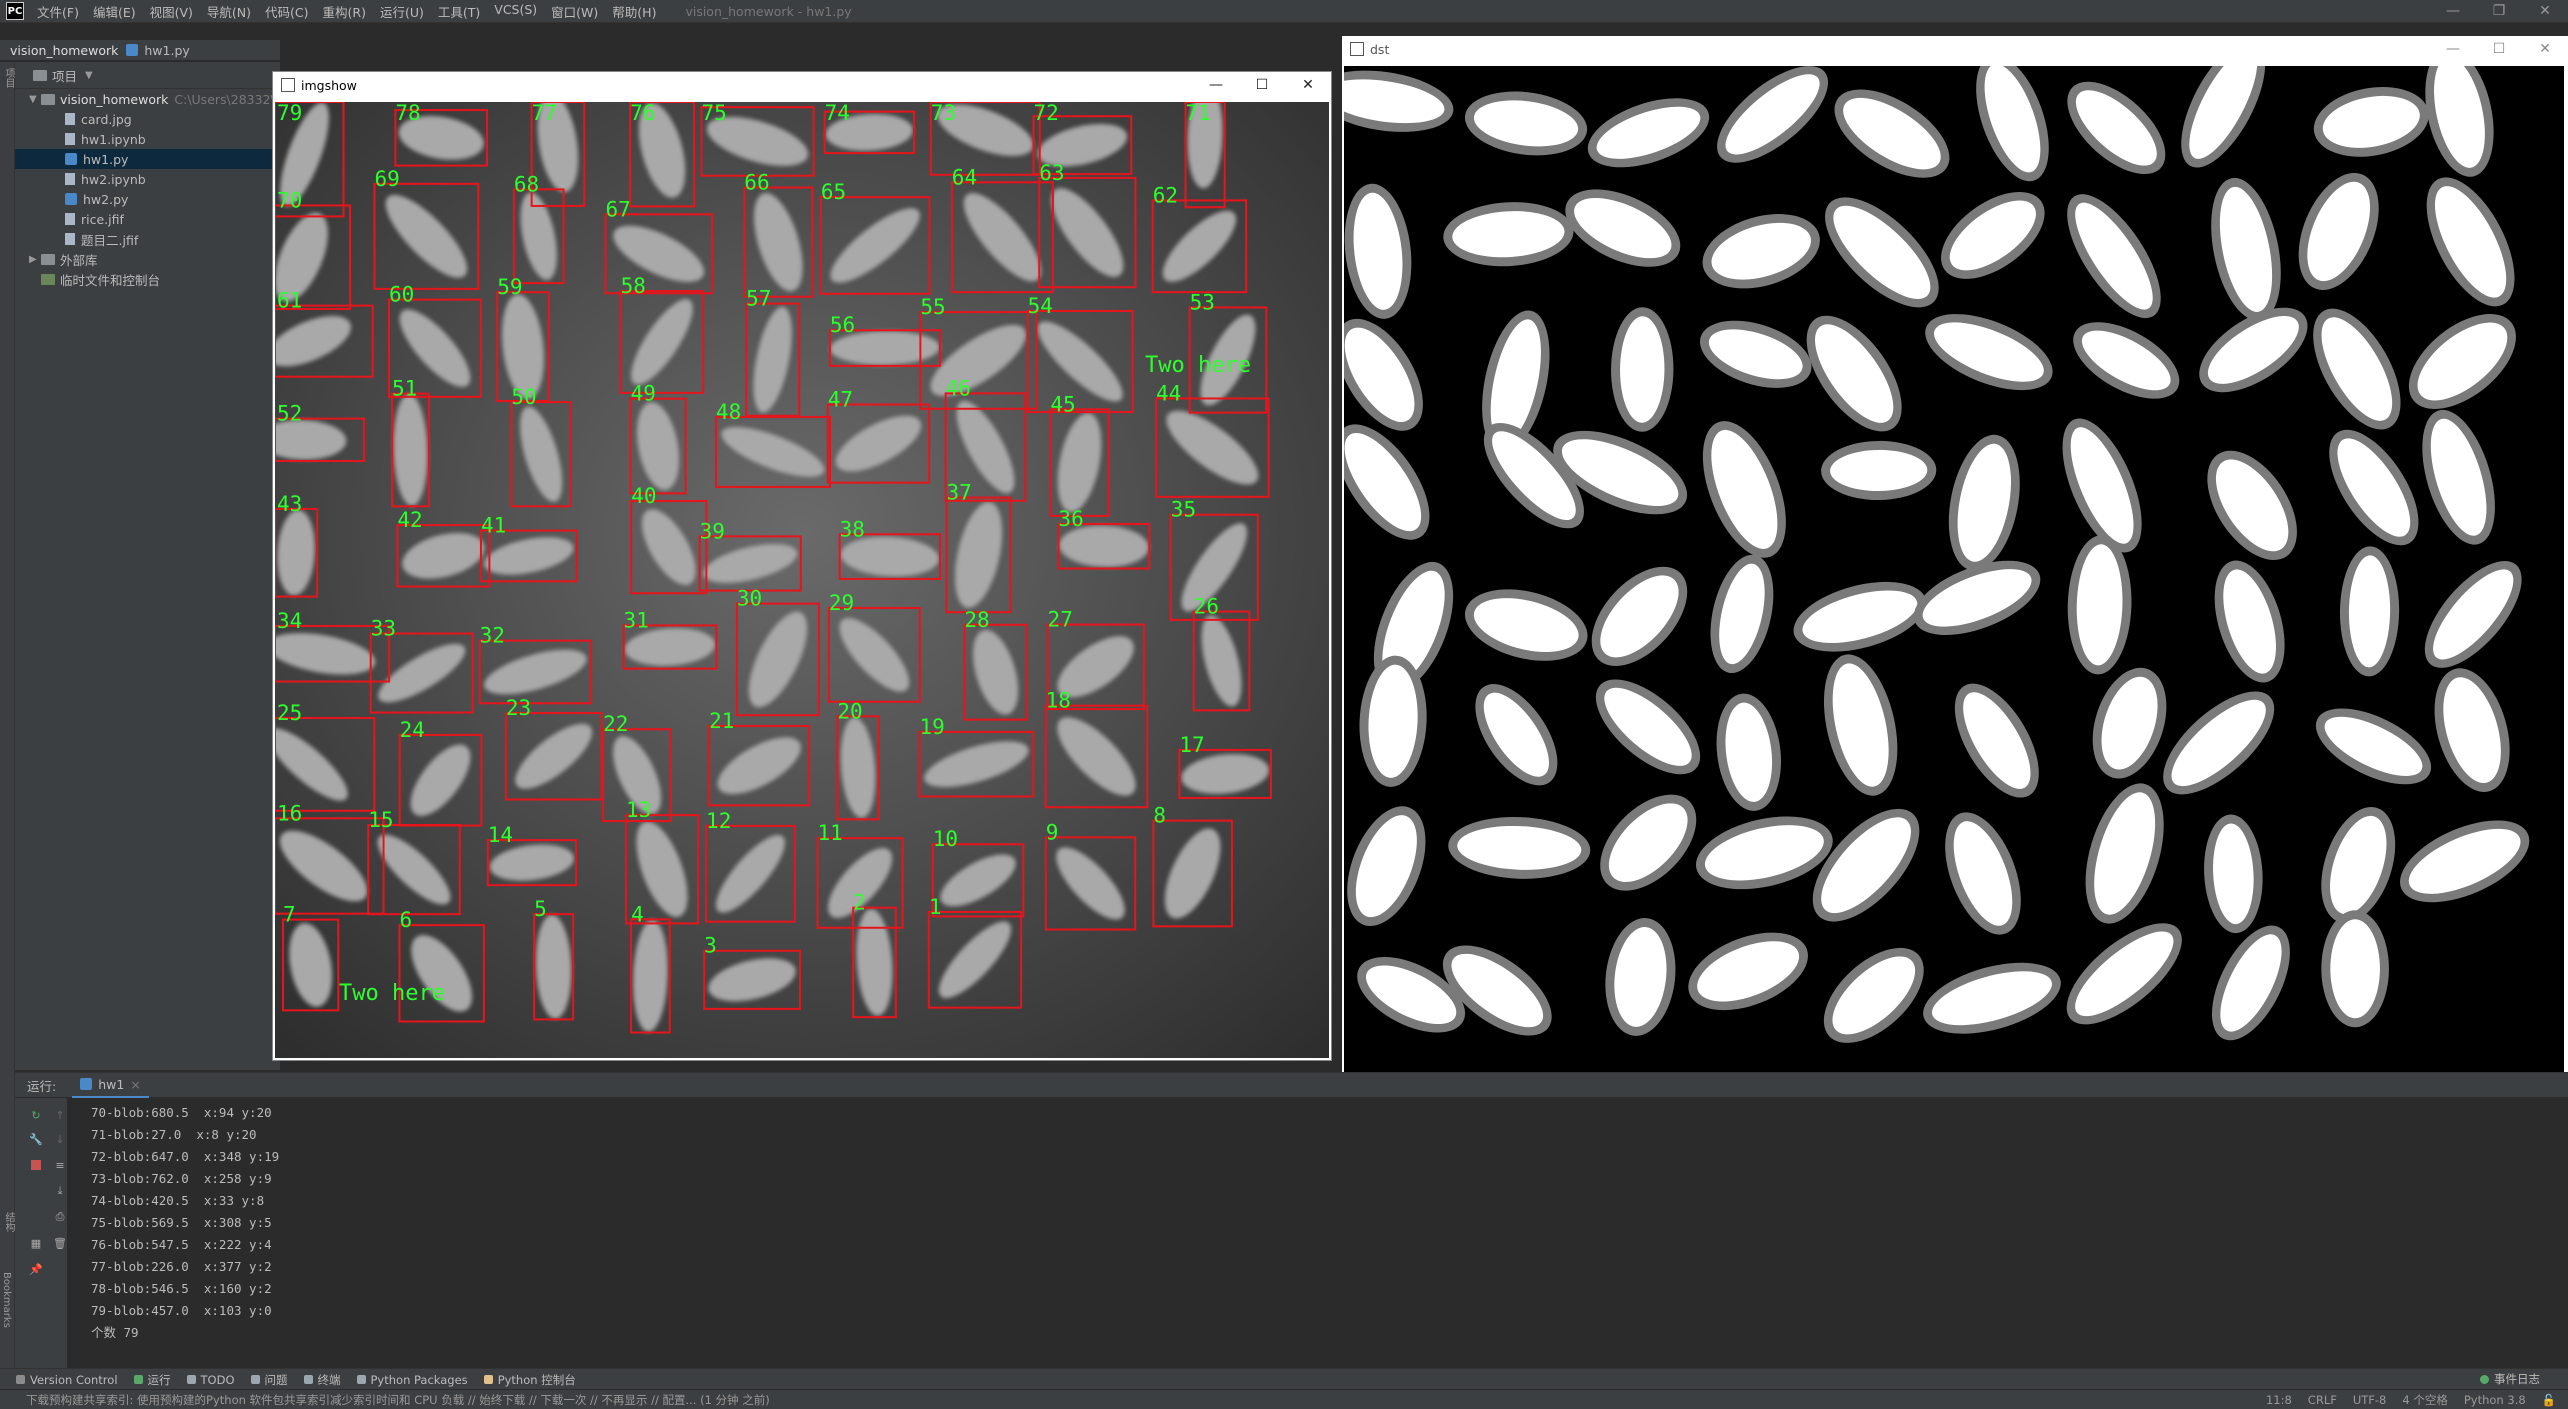 The height and width of the screenshot is (1409, 2568). I want to click on file-tree-label: hw2.ipynb, so click(113, 179).